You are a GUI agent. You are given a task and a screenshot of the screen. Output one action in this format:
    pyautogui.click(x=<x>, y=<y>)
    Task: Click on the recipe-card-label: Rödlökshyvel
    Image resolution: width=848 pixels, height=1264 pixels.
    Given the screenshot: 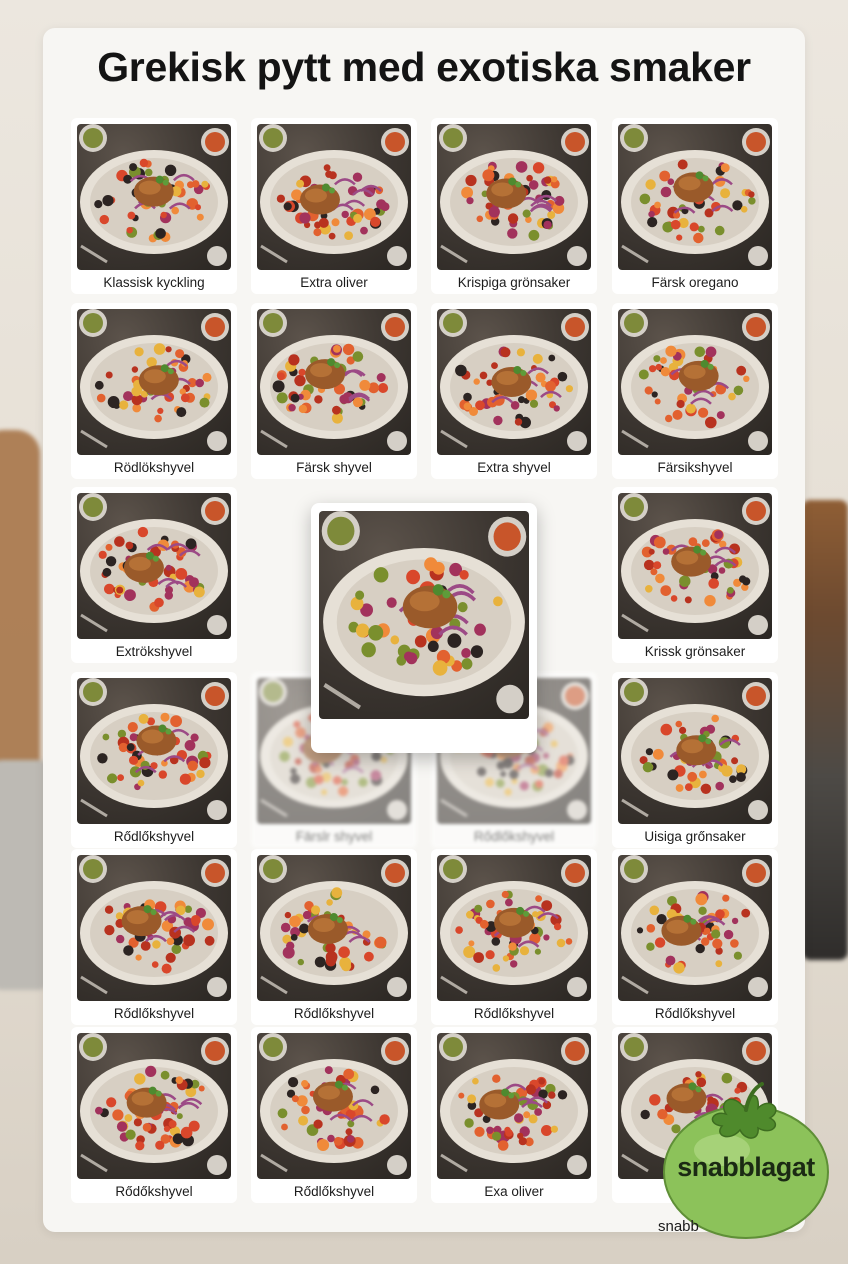 What is the action you would take?
    pyautogui.click(x=154, y=467)
    